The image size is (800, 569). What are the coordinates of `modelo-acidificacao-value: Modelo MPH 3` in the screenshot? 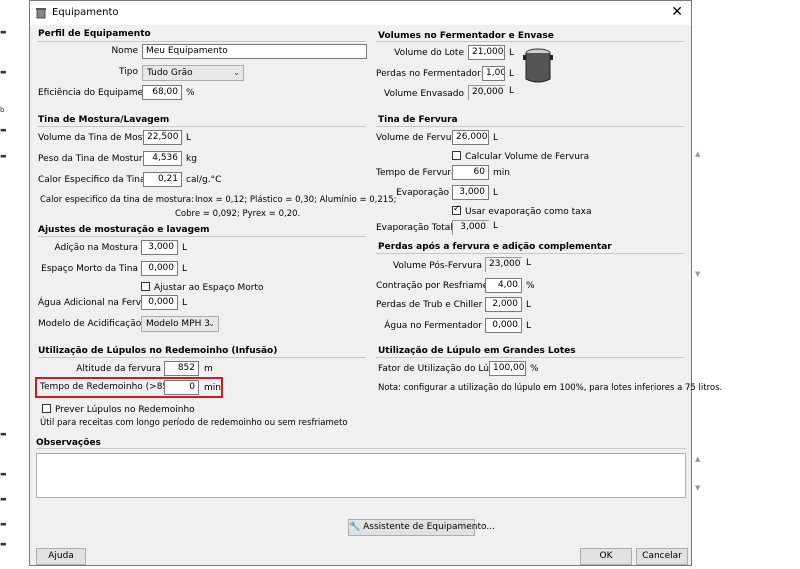 It's located at (178, 324).